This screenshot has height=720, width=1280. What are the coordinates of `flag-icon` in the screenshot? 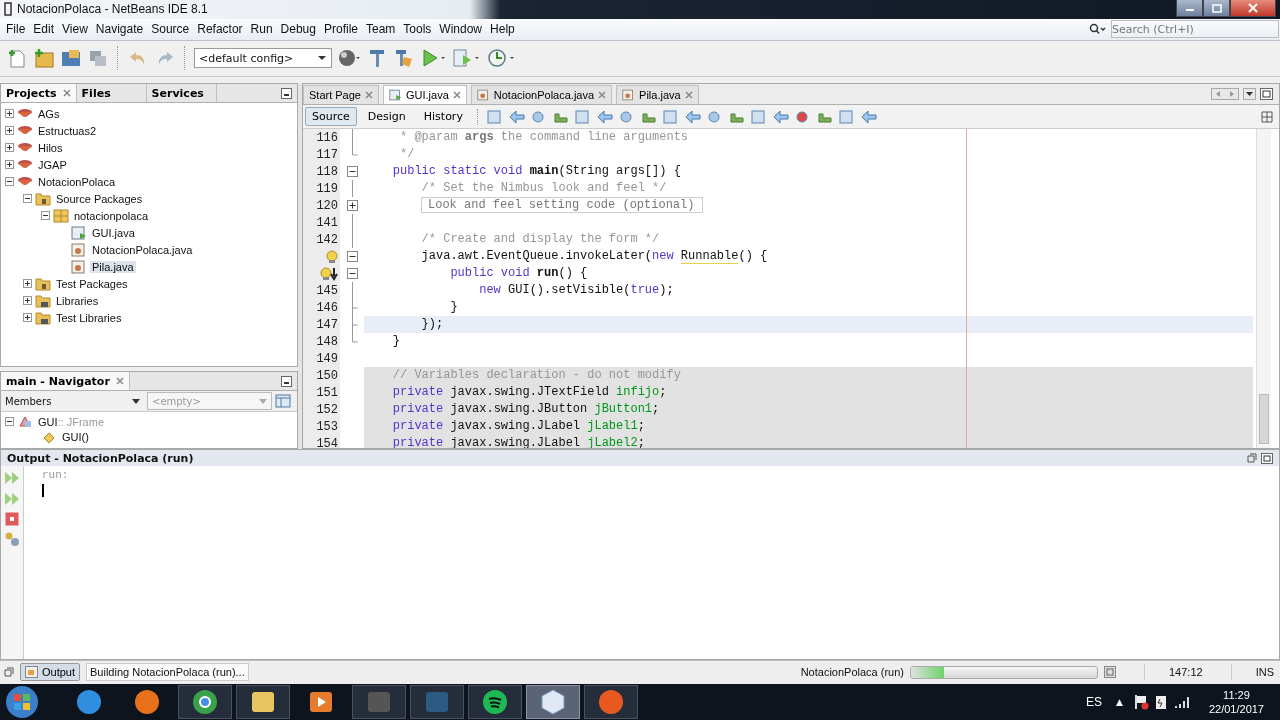 It's located at (1140, 702).